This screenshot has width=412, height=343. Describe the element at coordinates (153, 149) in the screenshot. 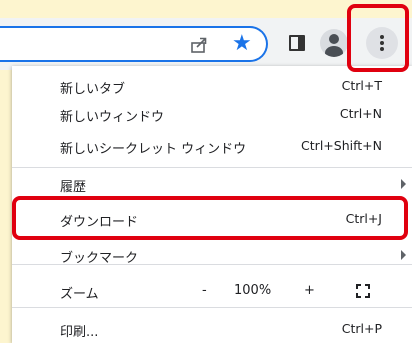

I see `menu-item-label: 新しいシークレット ウィンドウ` at that location.